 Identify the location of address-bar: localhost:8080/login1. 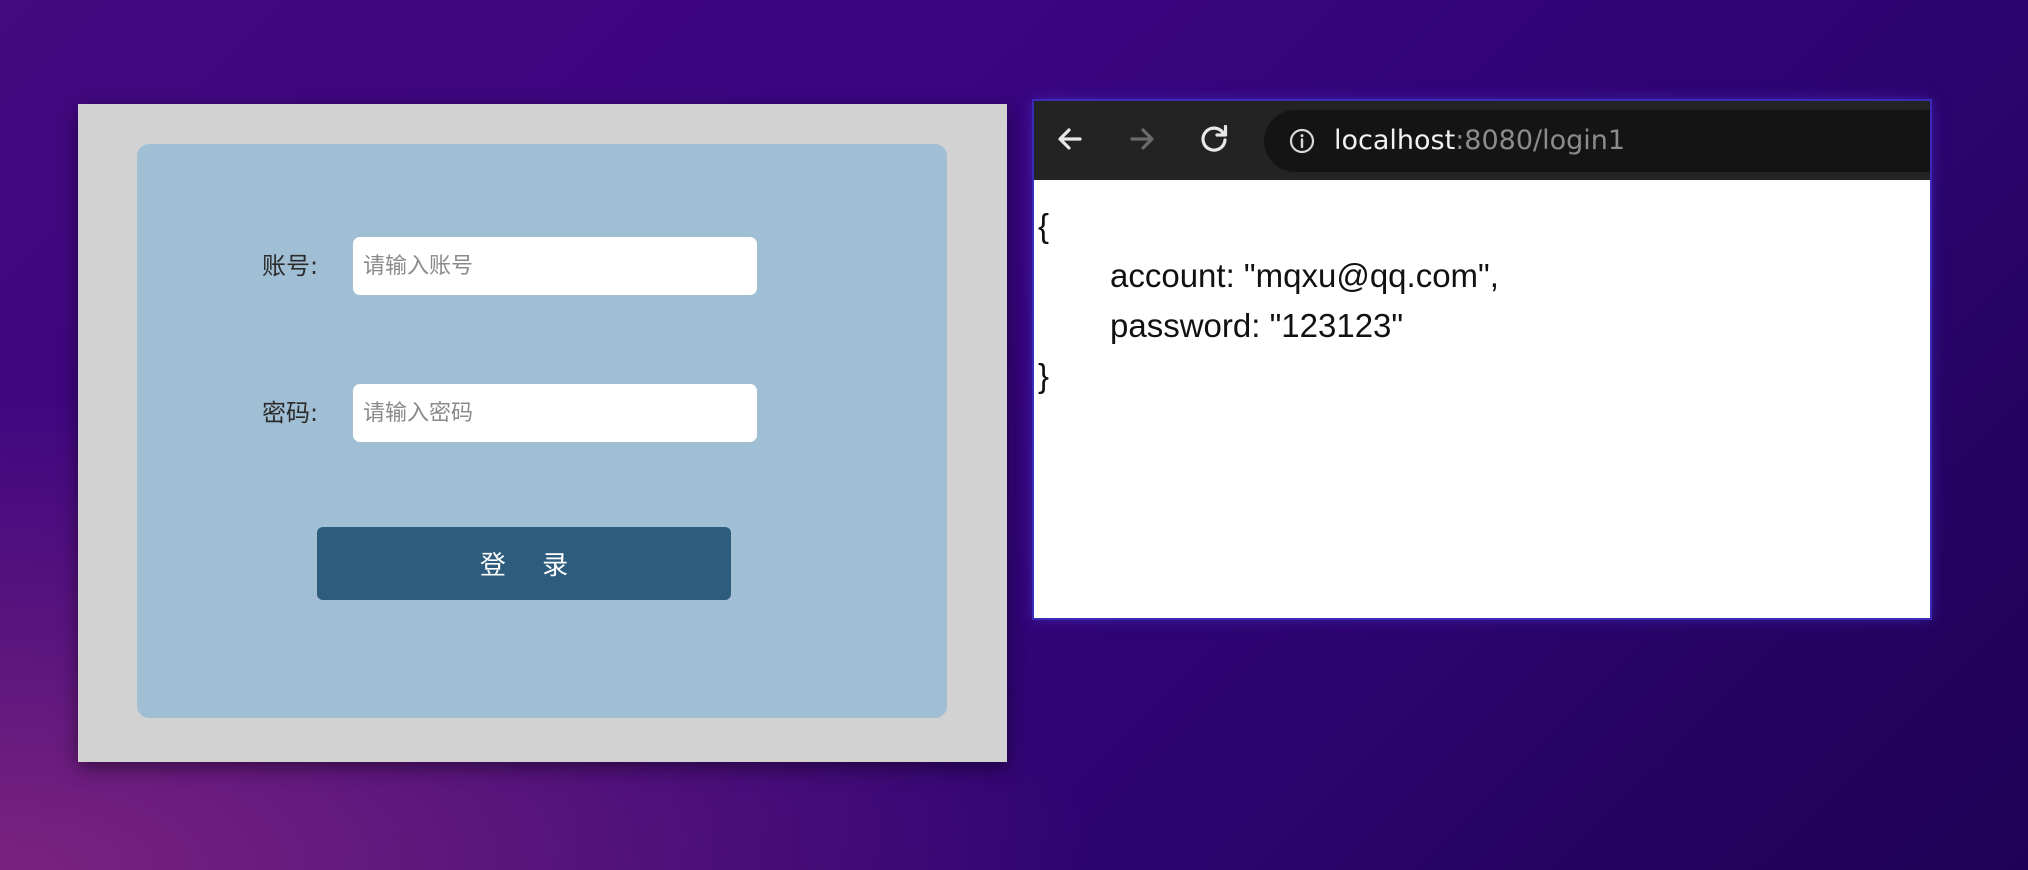
(1597, 141).